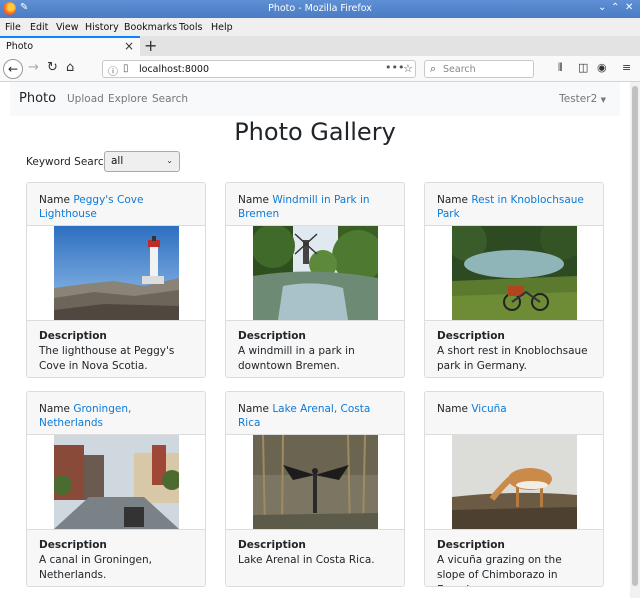 The width and height of the screenshot is (640, 598). I want to click on page-actions-icon: •••, so click(394, 67).